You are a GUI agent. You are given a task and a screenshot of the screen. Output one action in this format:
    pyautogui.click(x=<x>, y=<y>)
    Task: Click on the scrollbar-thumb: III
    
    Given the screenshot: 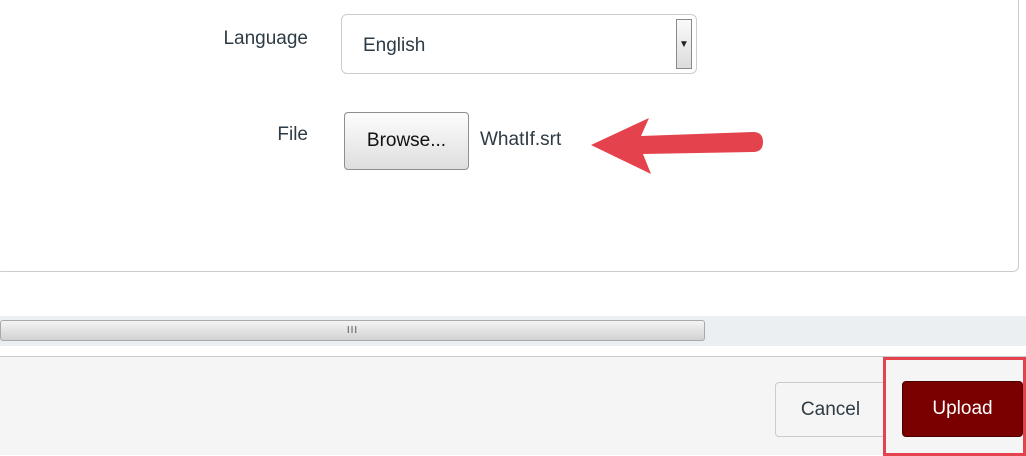 What is the action you would take?
    pyautogui.click(x=352, y=330)
    